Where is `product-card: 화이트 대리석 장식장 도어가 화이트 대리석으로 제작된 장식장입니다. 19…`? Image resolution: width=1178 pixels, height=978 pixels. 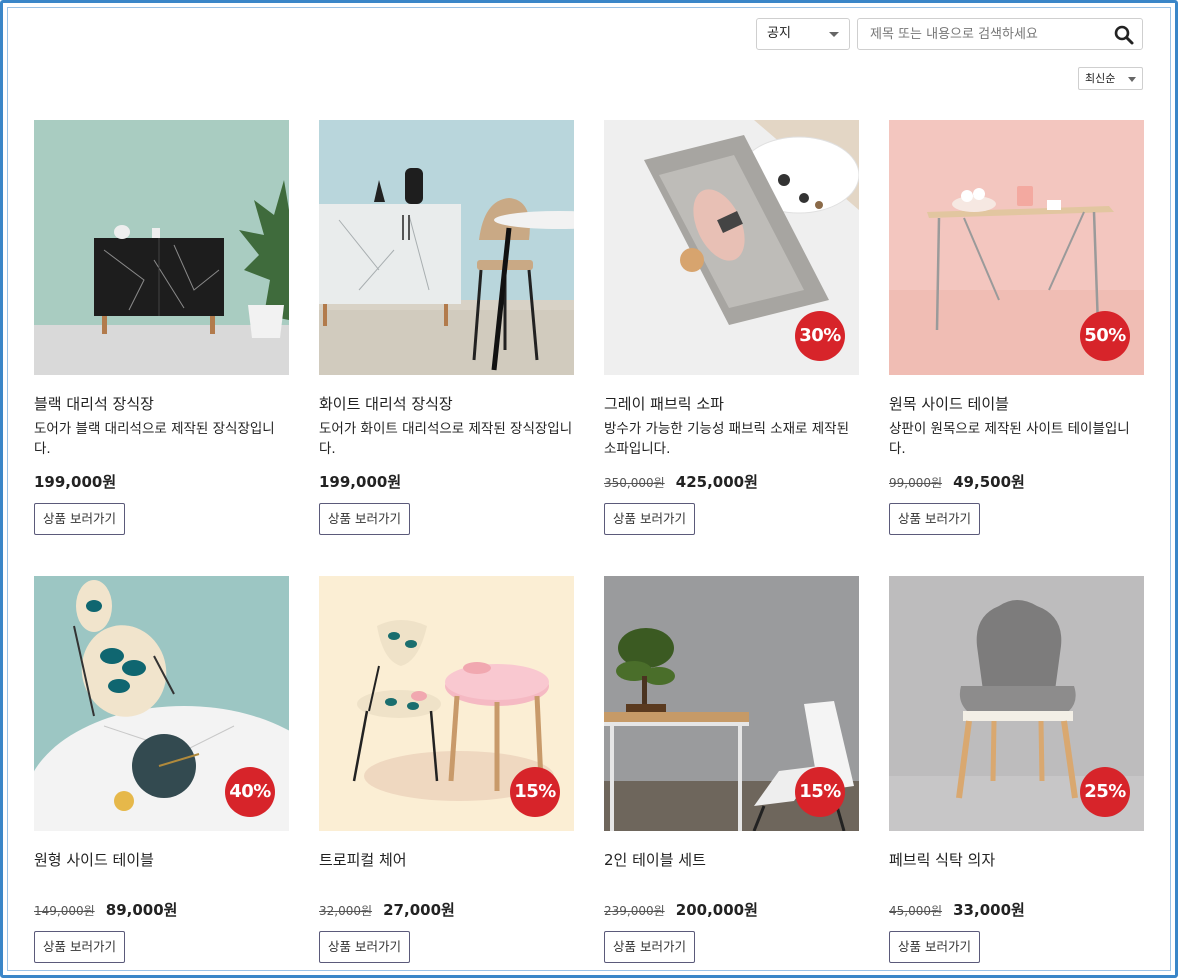
product-card: 화이트 대리석 장식장 도어가 화이트 대리석으로 제작된 장식장입니다. 19… is located at coordinates (447, 327).